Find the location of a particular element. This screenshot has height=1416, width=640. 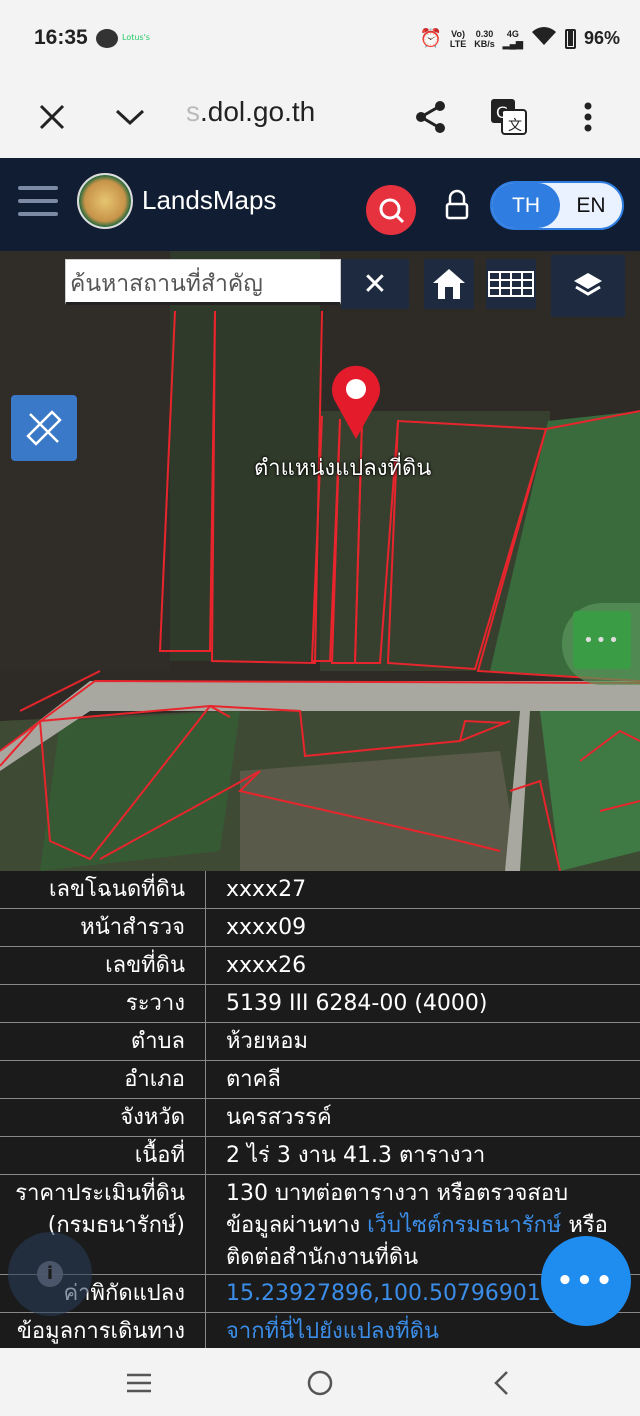

pin-label: ตำแหน่งแปลงที่ดิน is located at coordinates (343, 468).